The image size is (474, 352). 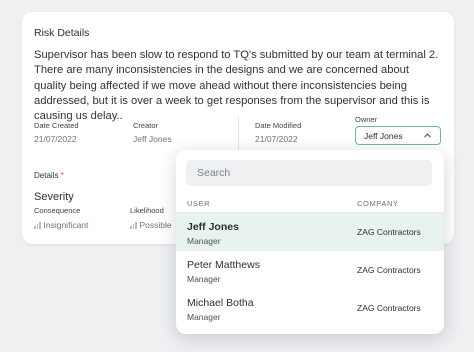 I want to click on creator-value: Jeff Jones, so click(x=152, y=139).